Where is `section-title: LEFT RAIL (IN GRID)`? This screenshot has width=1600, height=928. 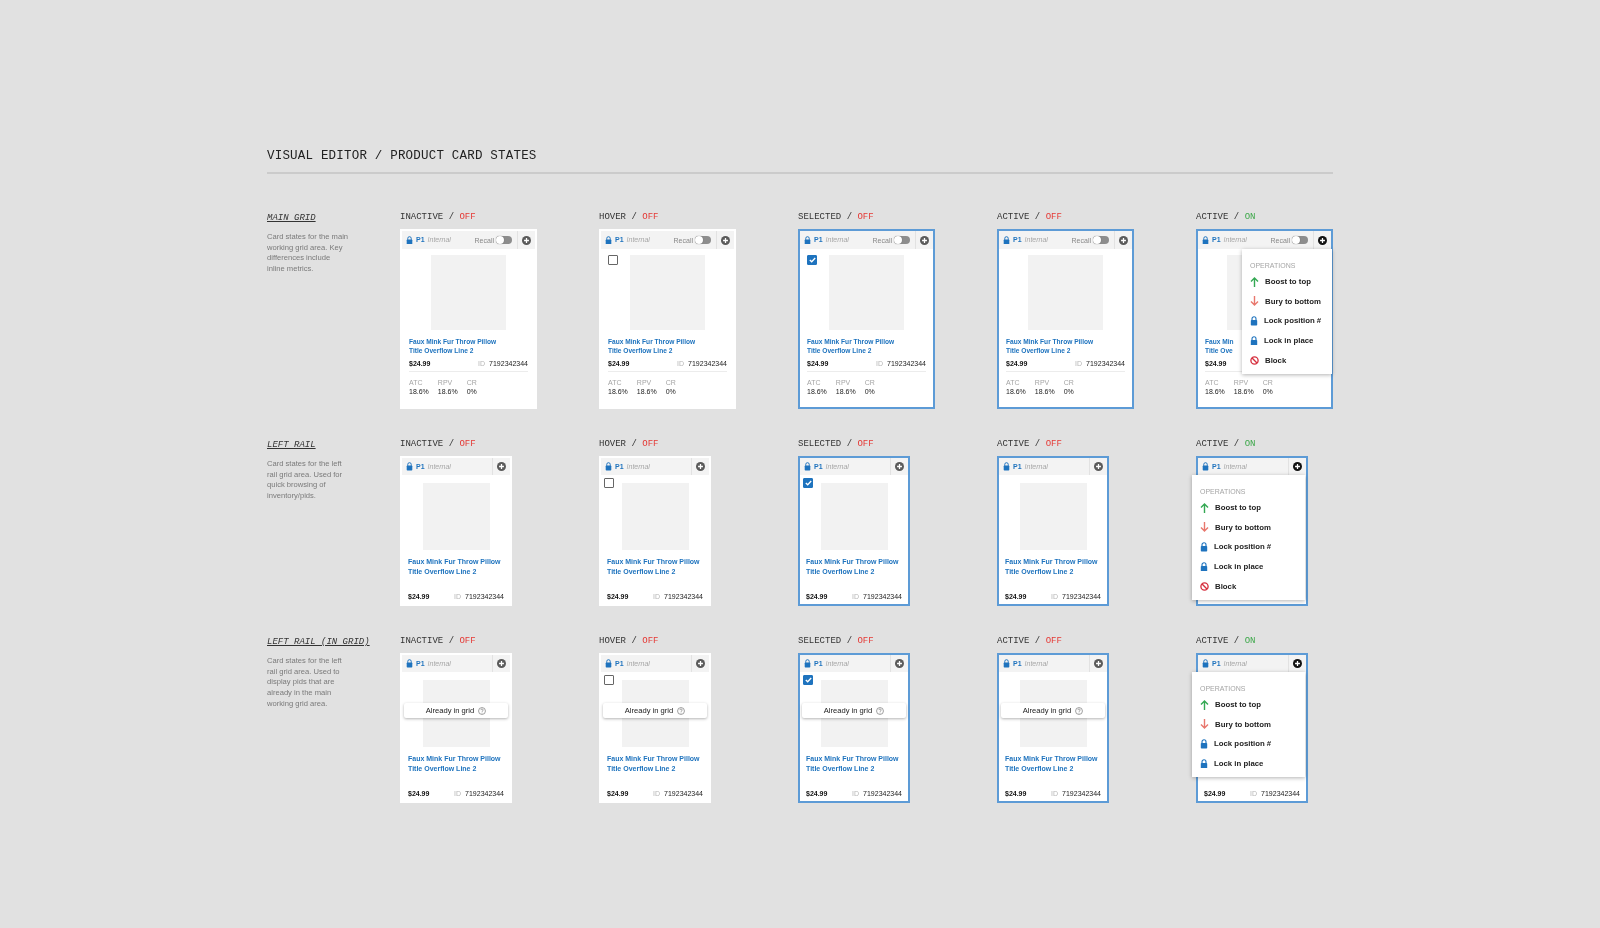
section-title: LEFT RAIL (IN GRID) is located at coordinates (318, 642).